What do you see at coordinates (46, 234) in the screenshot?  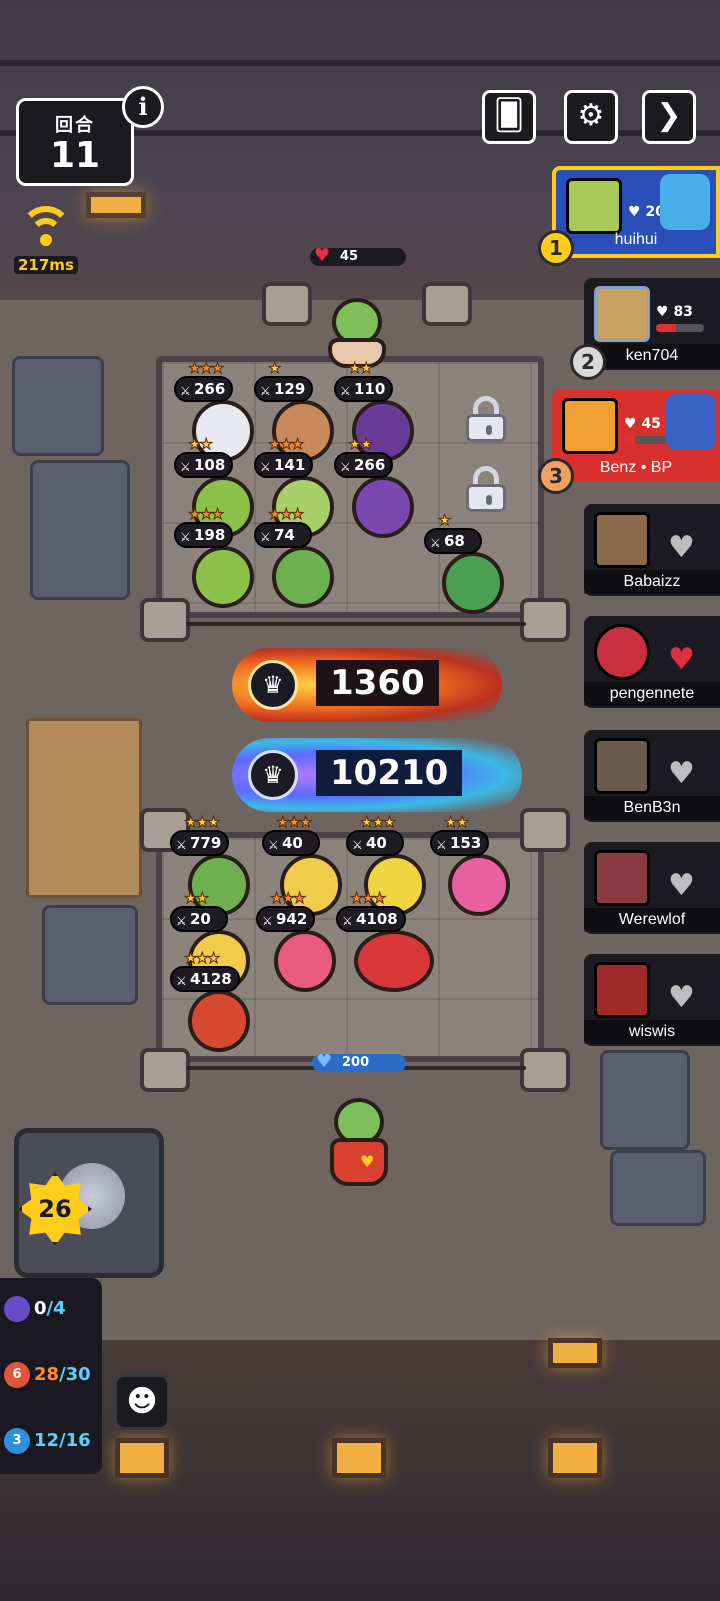 I see `wifi-icon` at bounding box center [46, 234].